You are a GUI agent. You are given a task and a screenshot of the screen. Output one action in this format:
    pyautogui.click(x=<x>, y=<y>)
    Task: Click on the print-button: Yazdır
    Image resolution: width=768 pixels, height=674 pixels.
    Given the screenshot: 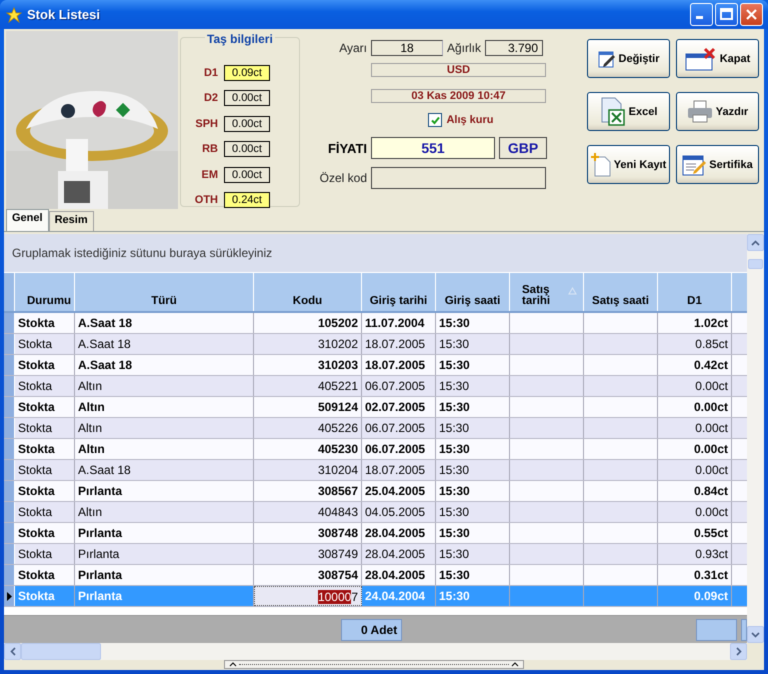 What is the action you would take?
    pyautogui.click(x=717, y=111)
    